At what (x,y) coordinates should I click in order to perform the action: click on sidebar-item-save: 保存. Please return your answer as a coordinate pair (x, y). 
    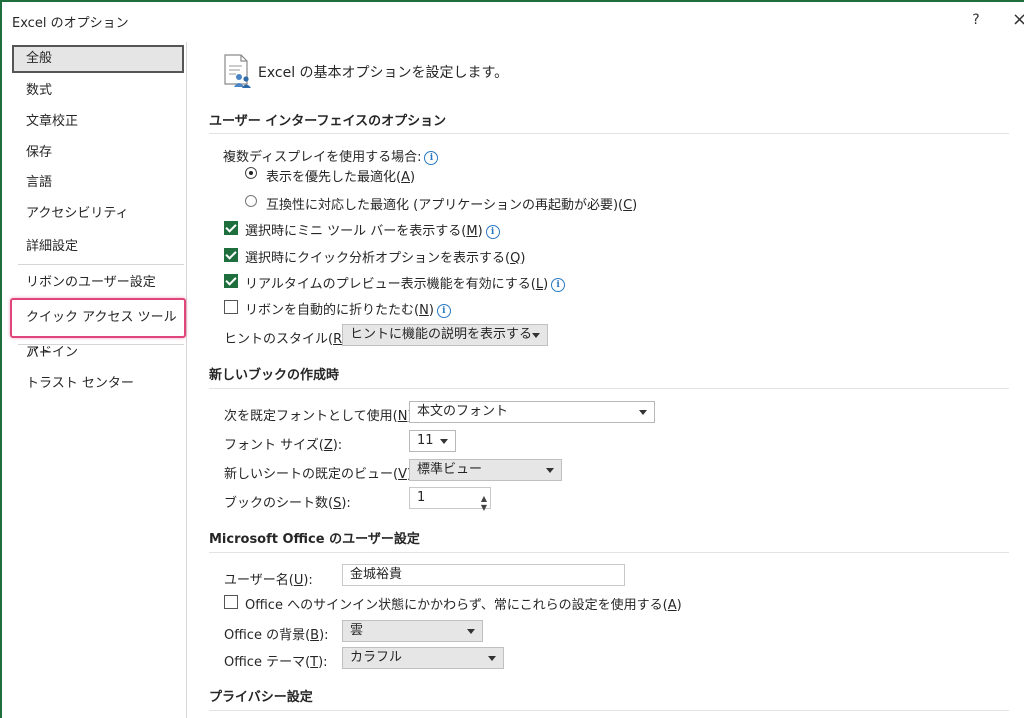
    Looking at the image, I should click on (98, 153).